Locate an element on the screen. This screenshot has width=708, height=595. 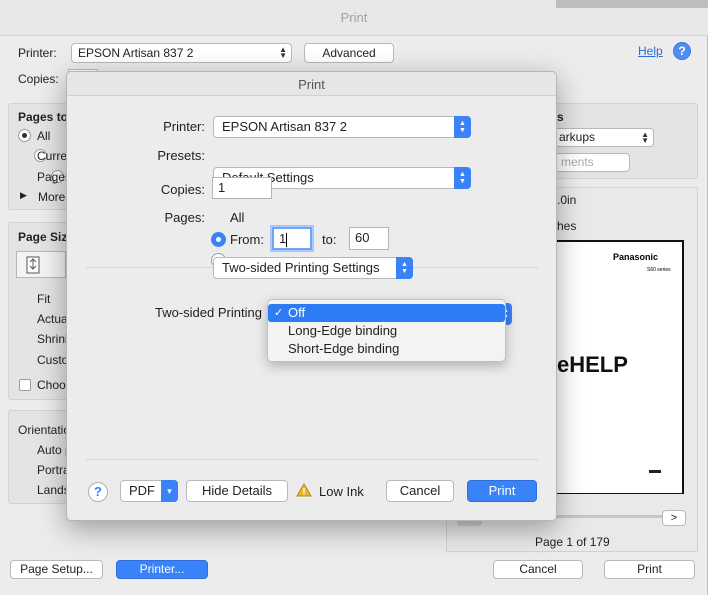
choose-paper-checkbox is located at coordinates (25, 385).